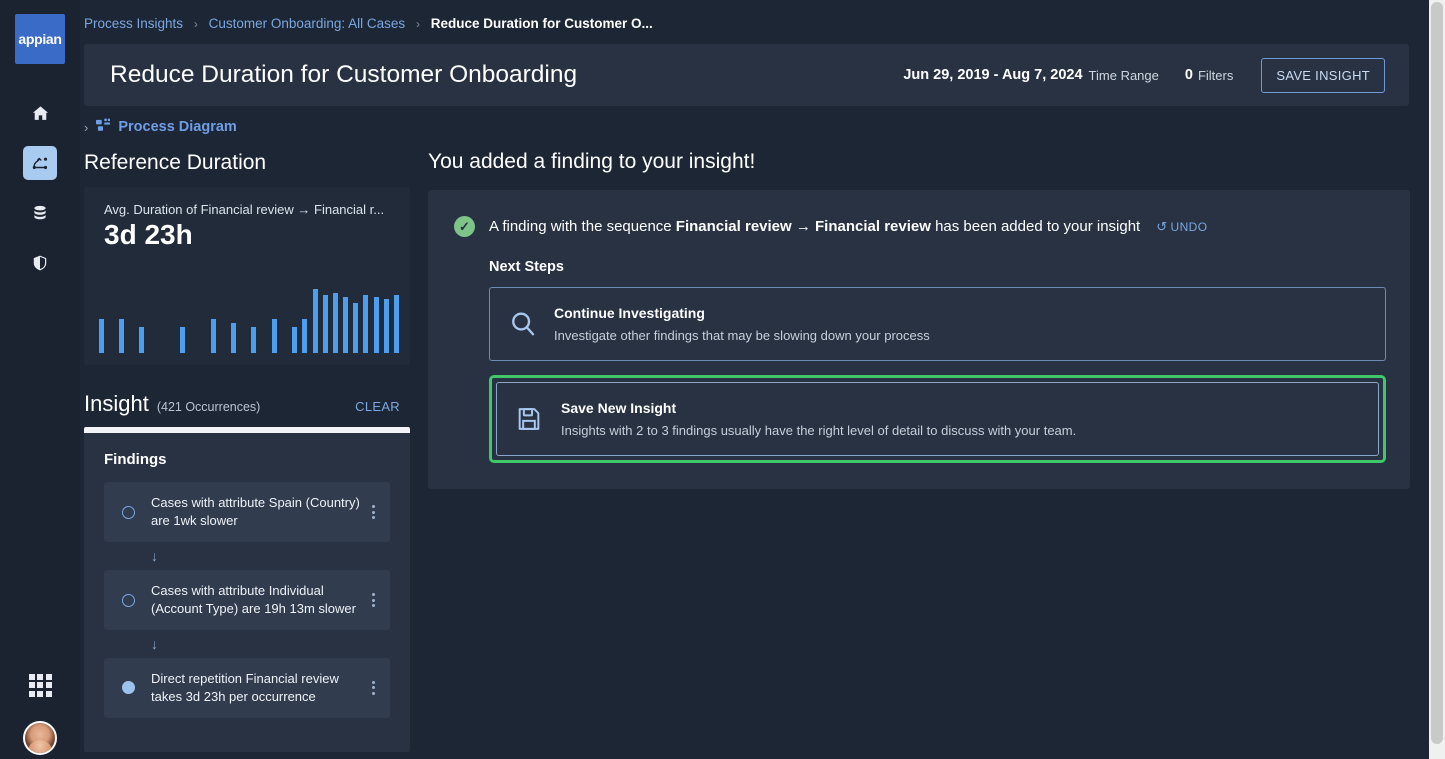 This screenshot has width=1445, height=759. I want to click on process-diagram-toggle: › Process Diagram, so click(160, 127).